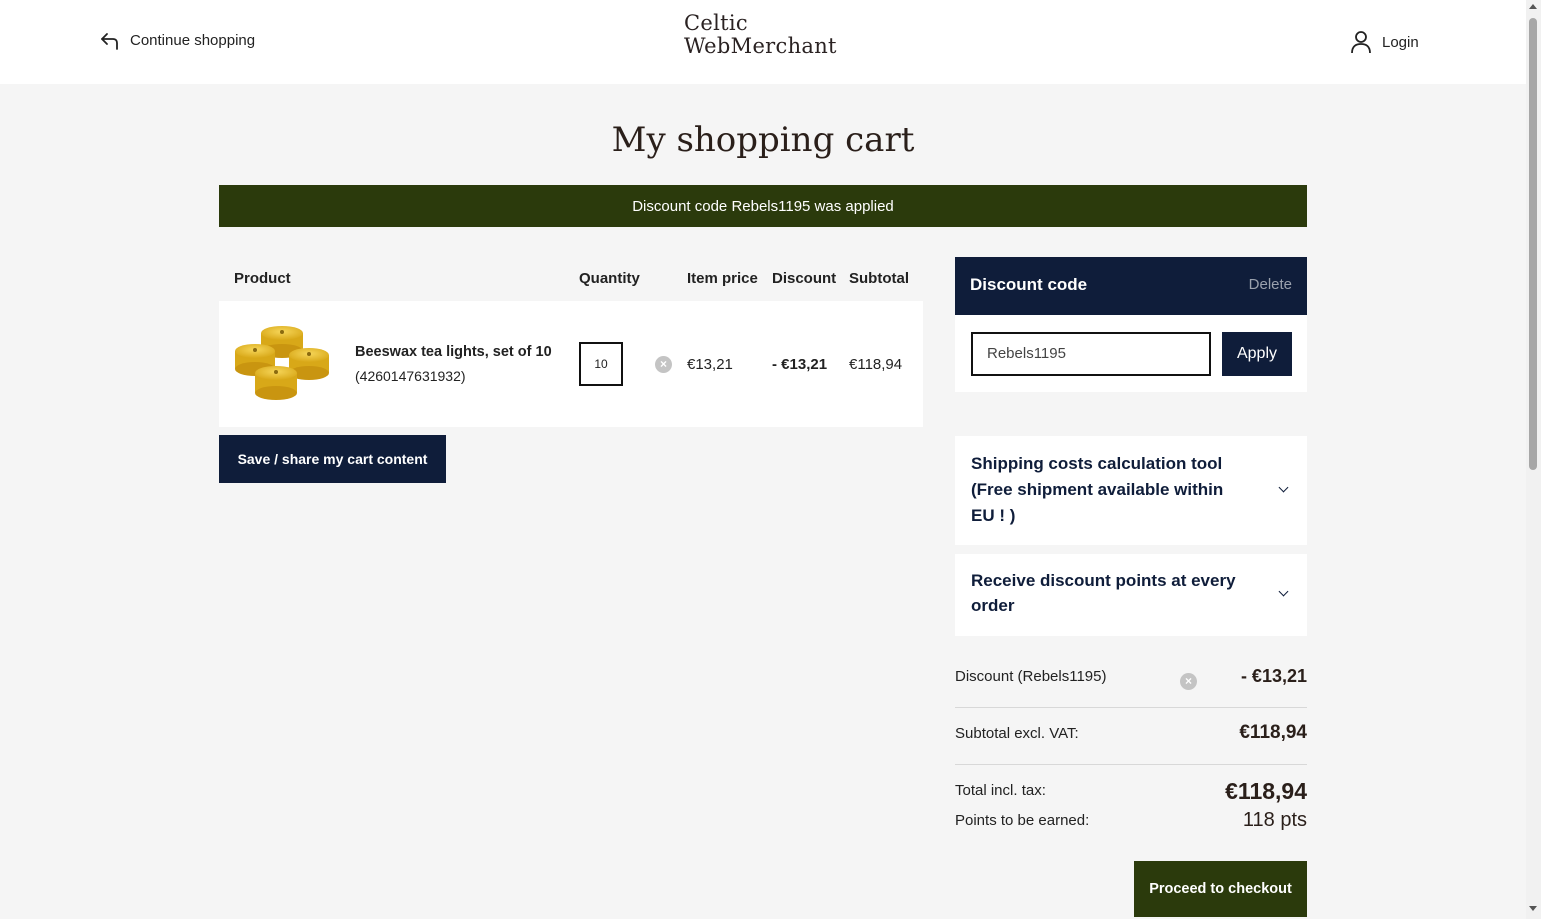  What do you see at coordinates (1533, 908) in the screenshot?
I see `scroll-down-arrow-icon` at bounding box center [1533, 908].